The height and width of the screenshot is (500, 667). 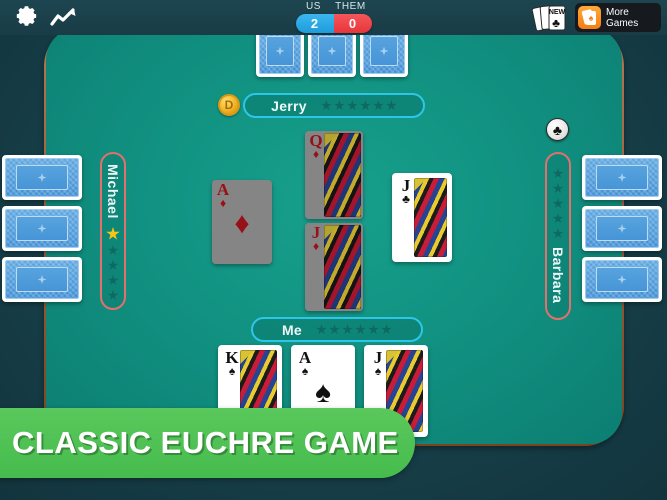 I want to click on player-plate-right: Barbara, so click(x=558, y=236).